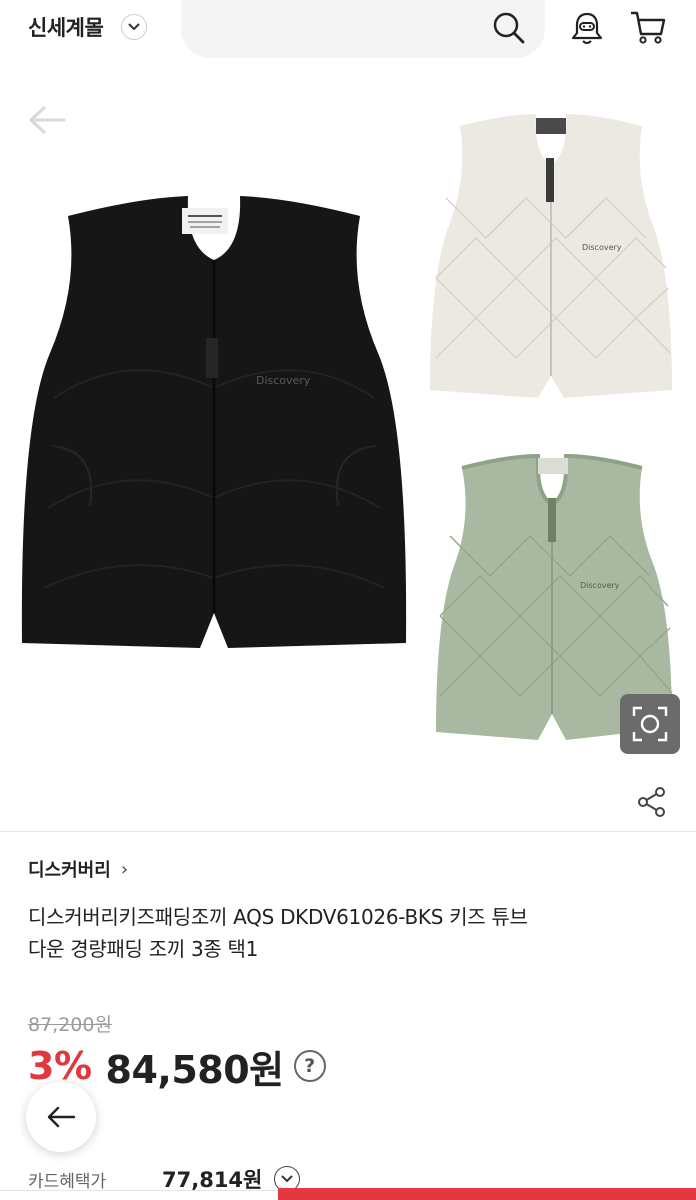  I want to click on bell-icon, so click(587, 28).